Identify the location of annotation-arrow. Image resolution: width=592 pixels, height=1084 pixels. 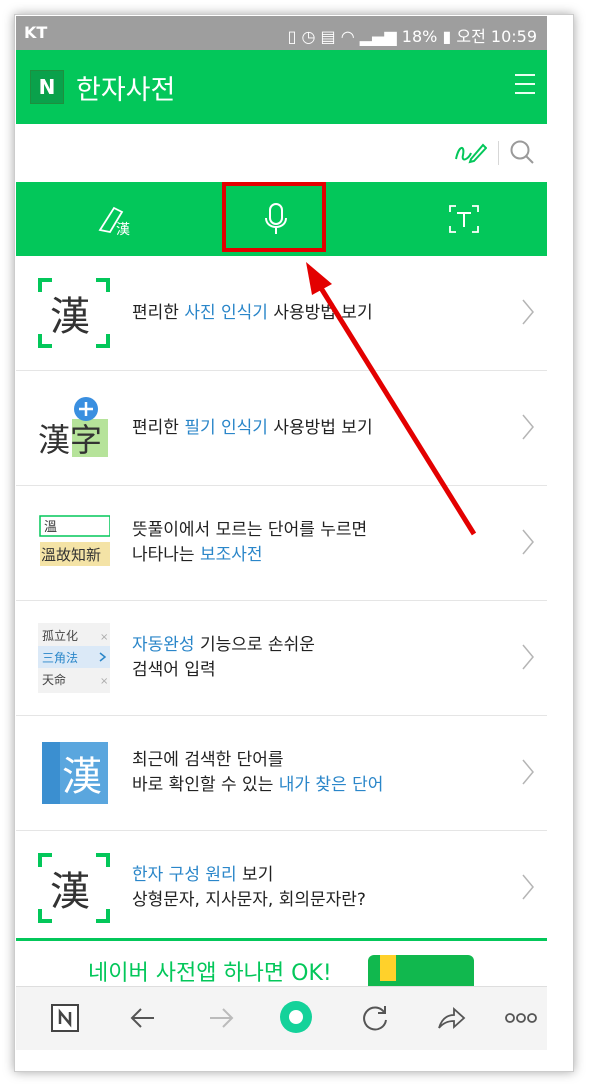
(391, 399).